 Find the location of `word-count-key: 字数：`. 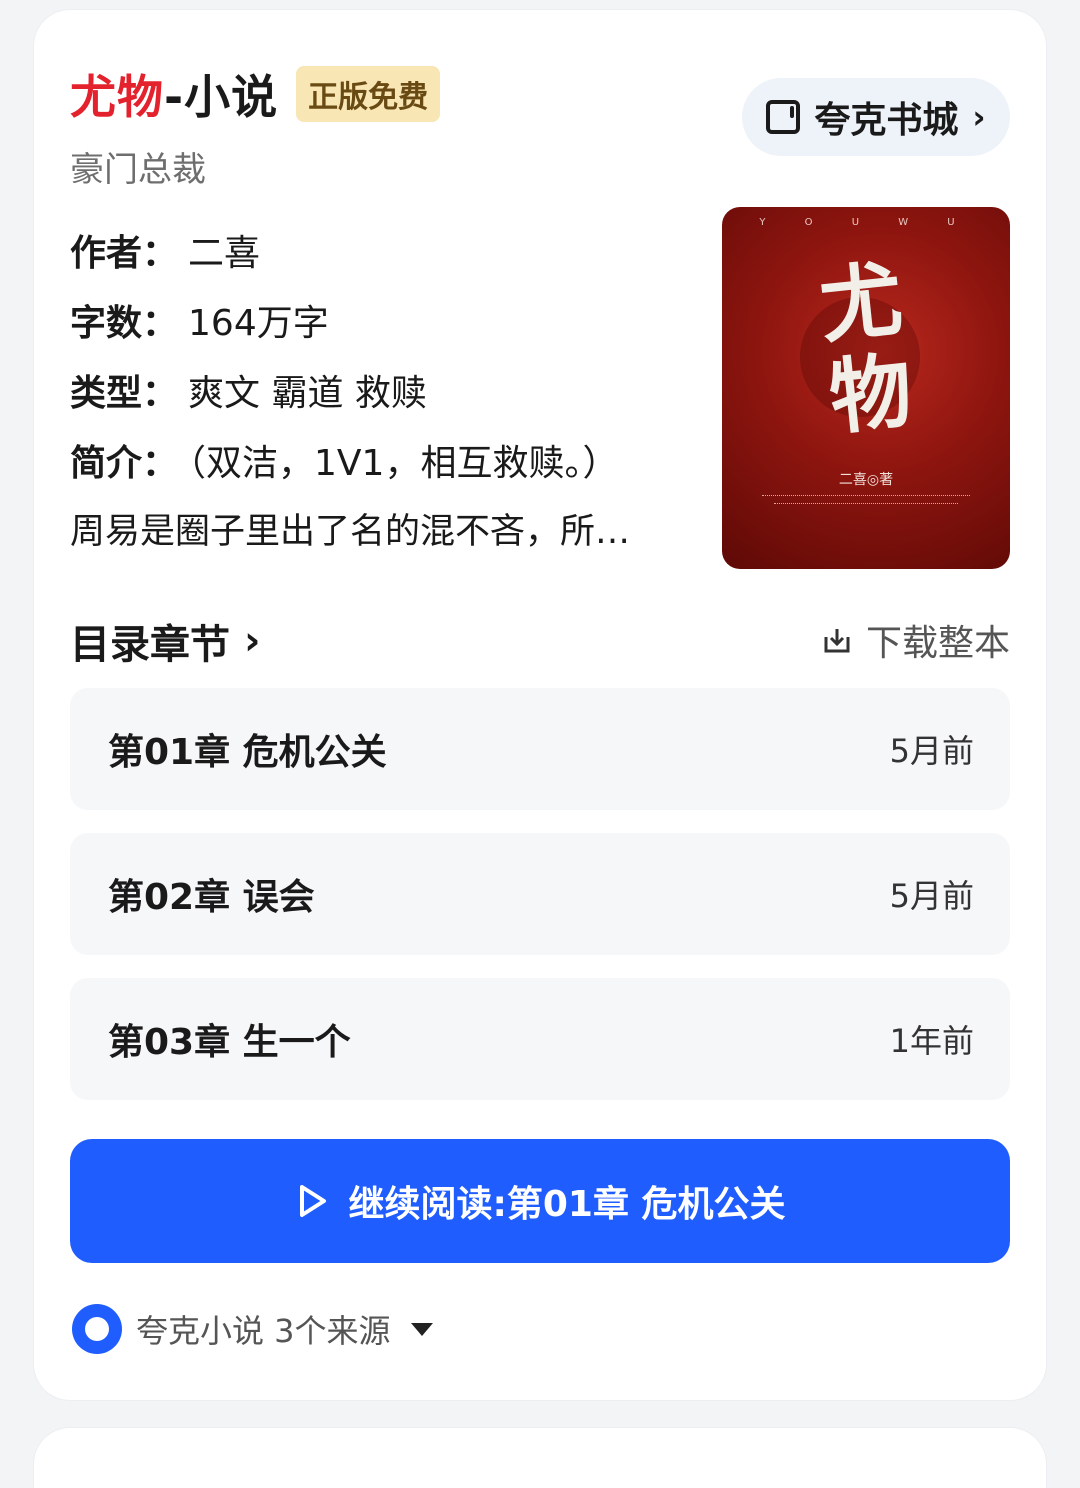

word-count-key: 字数： is located at coordinates (124, 323).